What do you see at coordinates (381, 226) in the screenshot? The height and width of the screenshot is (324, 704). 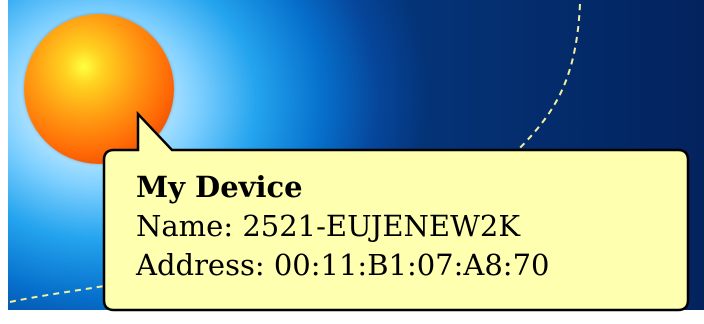 I see `device-name-value: 2521-EUJENEW2K` at bounding box center [381, 226].